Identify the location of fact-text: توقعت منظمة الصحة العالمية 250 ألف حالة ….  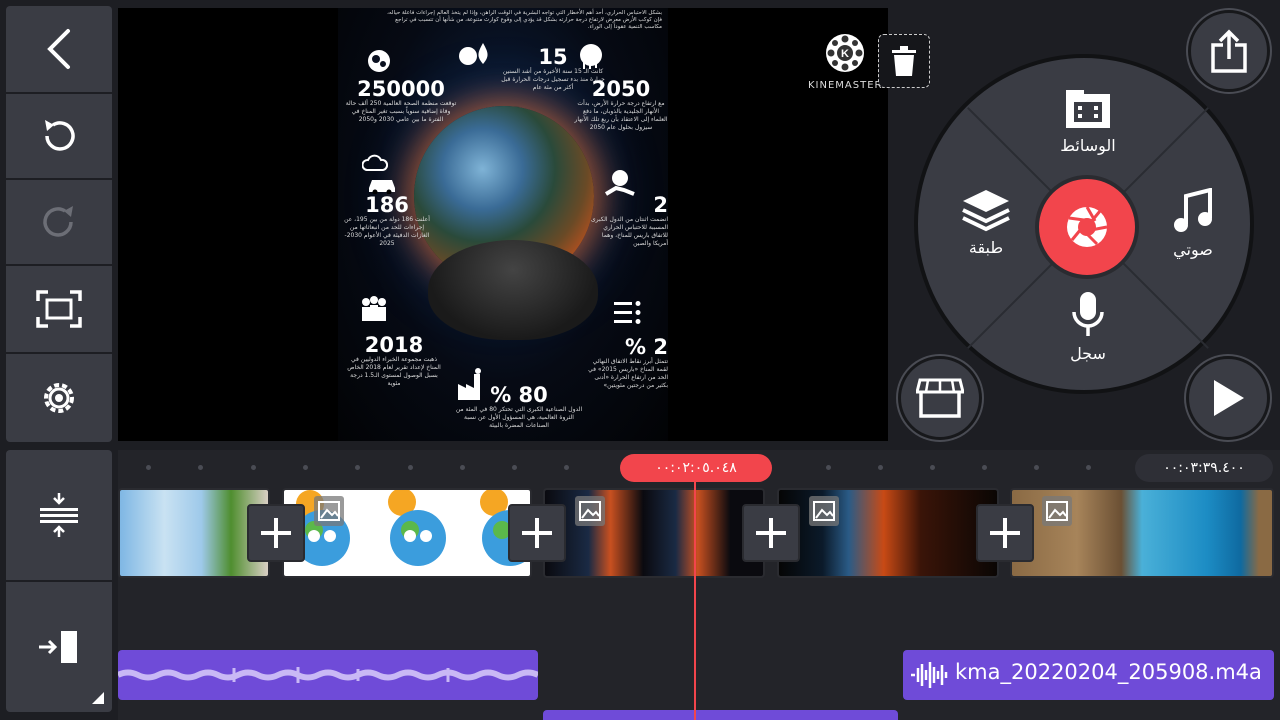
(401, 111).